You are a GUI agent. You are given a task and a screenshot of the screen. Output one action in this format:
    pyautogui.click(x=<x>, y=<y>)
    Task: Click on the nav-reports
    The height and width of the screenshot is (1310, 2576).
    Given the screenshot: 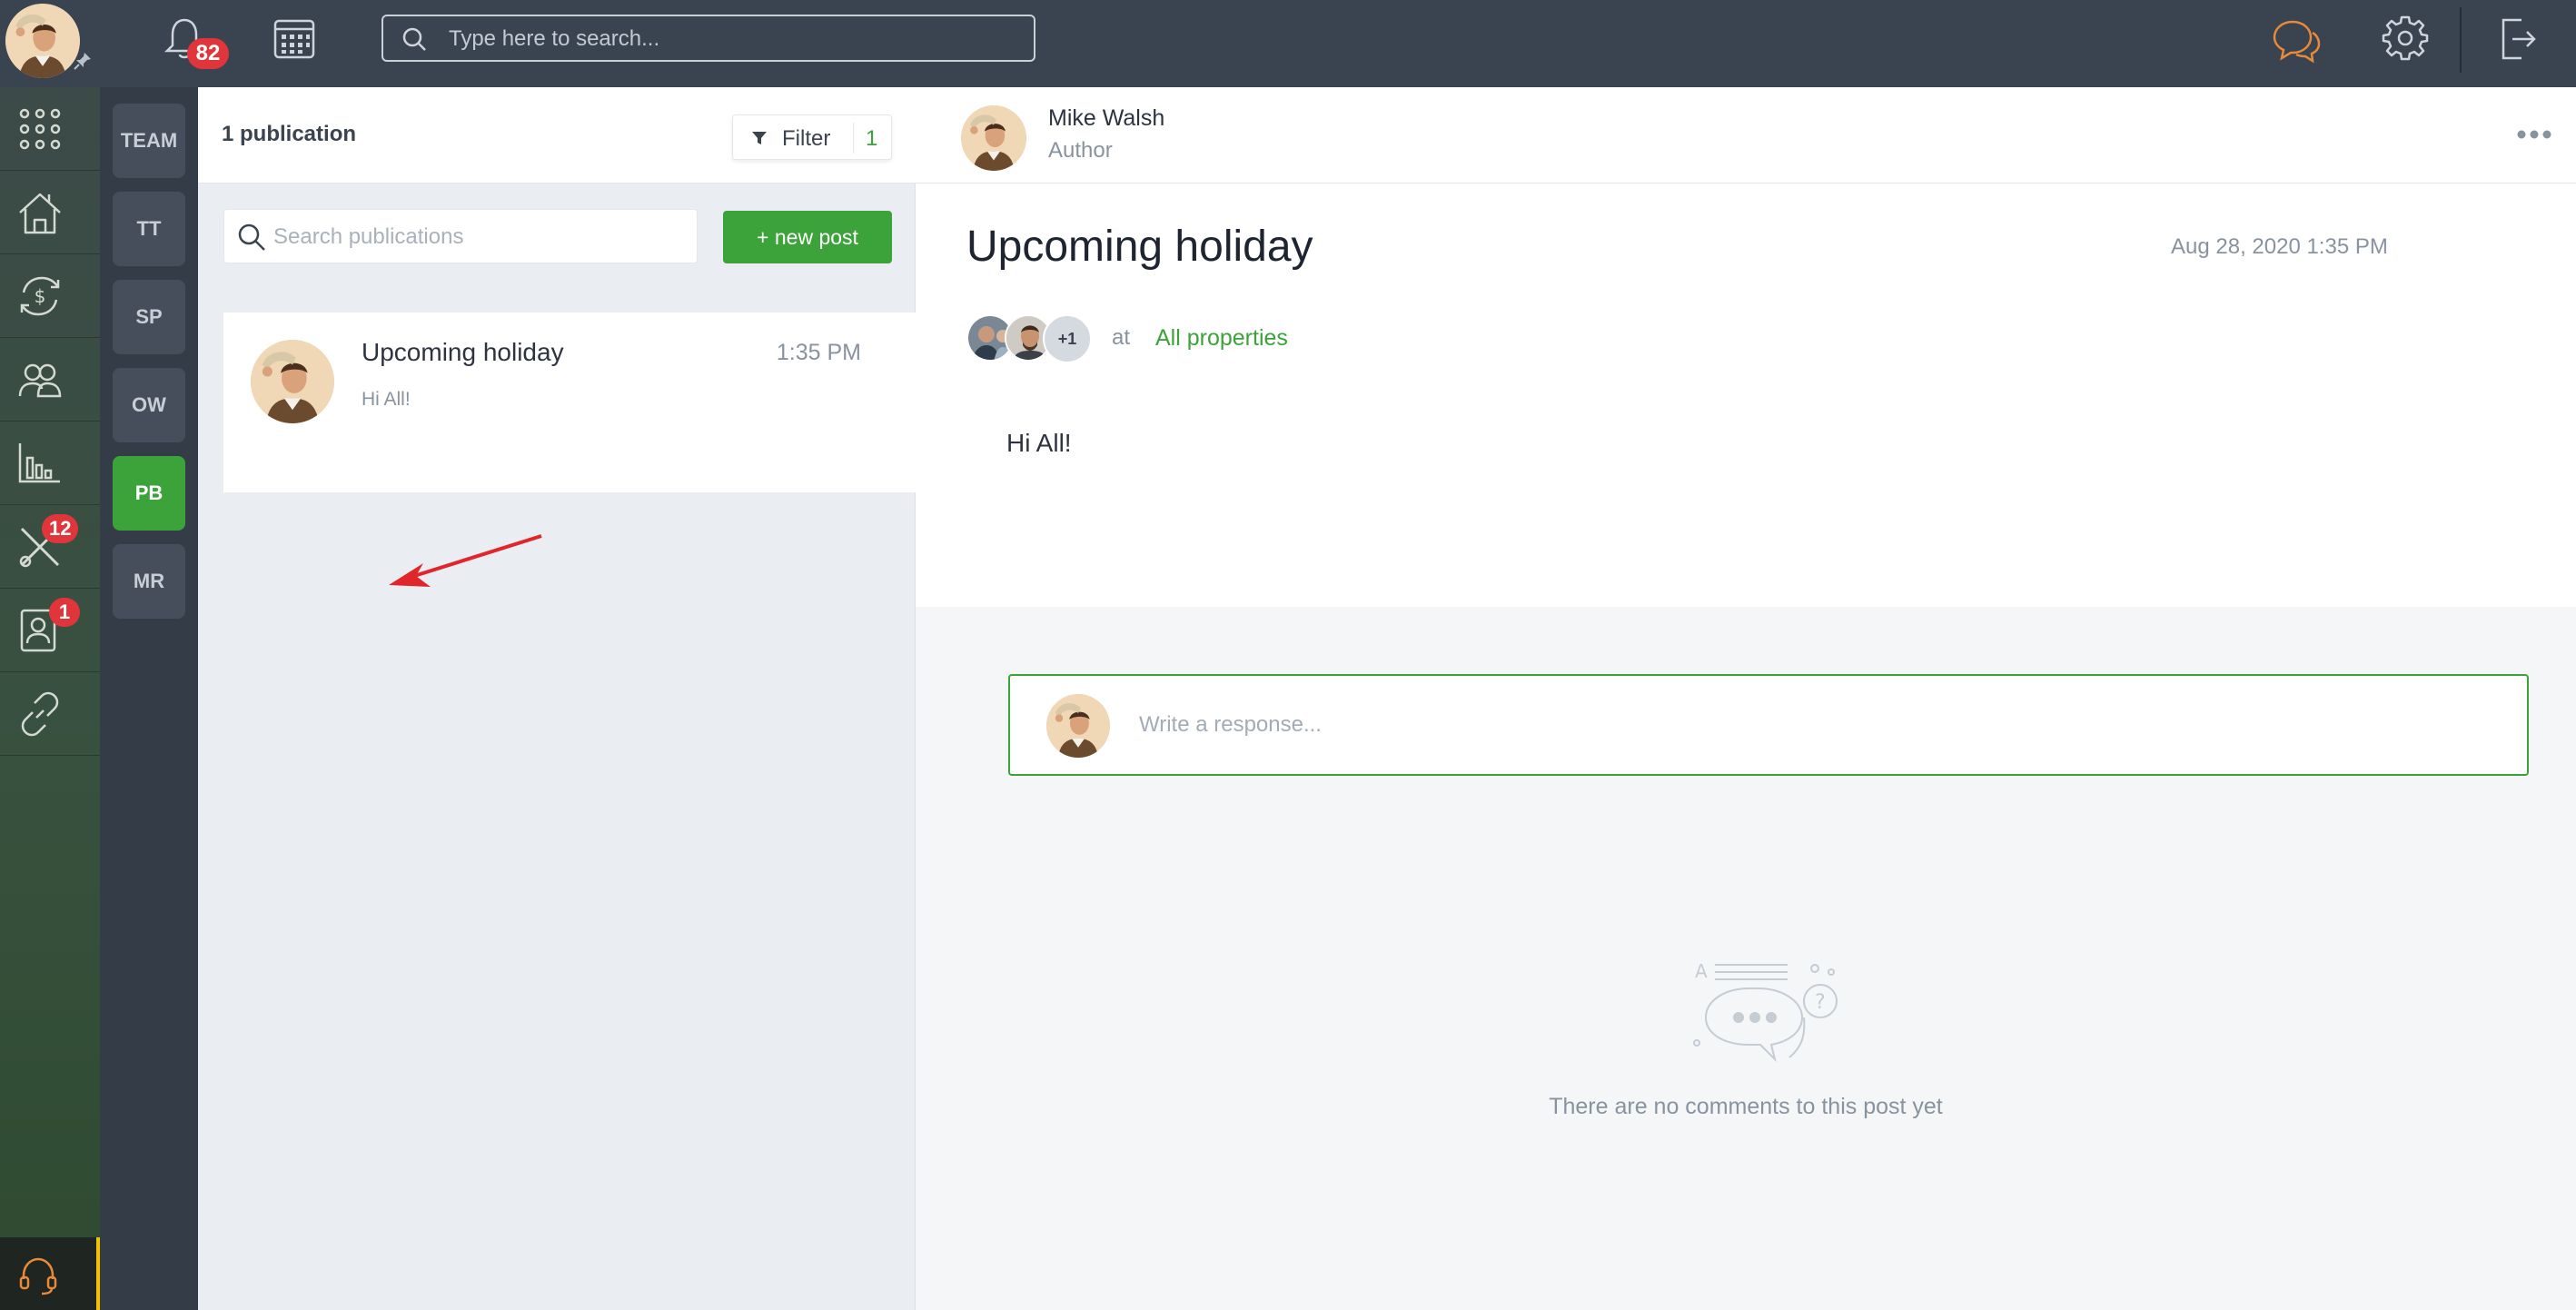 What is the action you would take?
    pyautogui.click(x=50, y=463)
    